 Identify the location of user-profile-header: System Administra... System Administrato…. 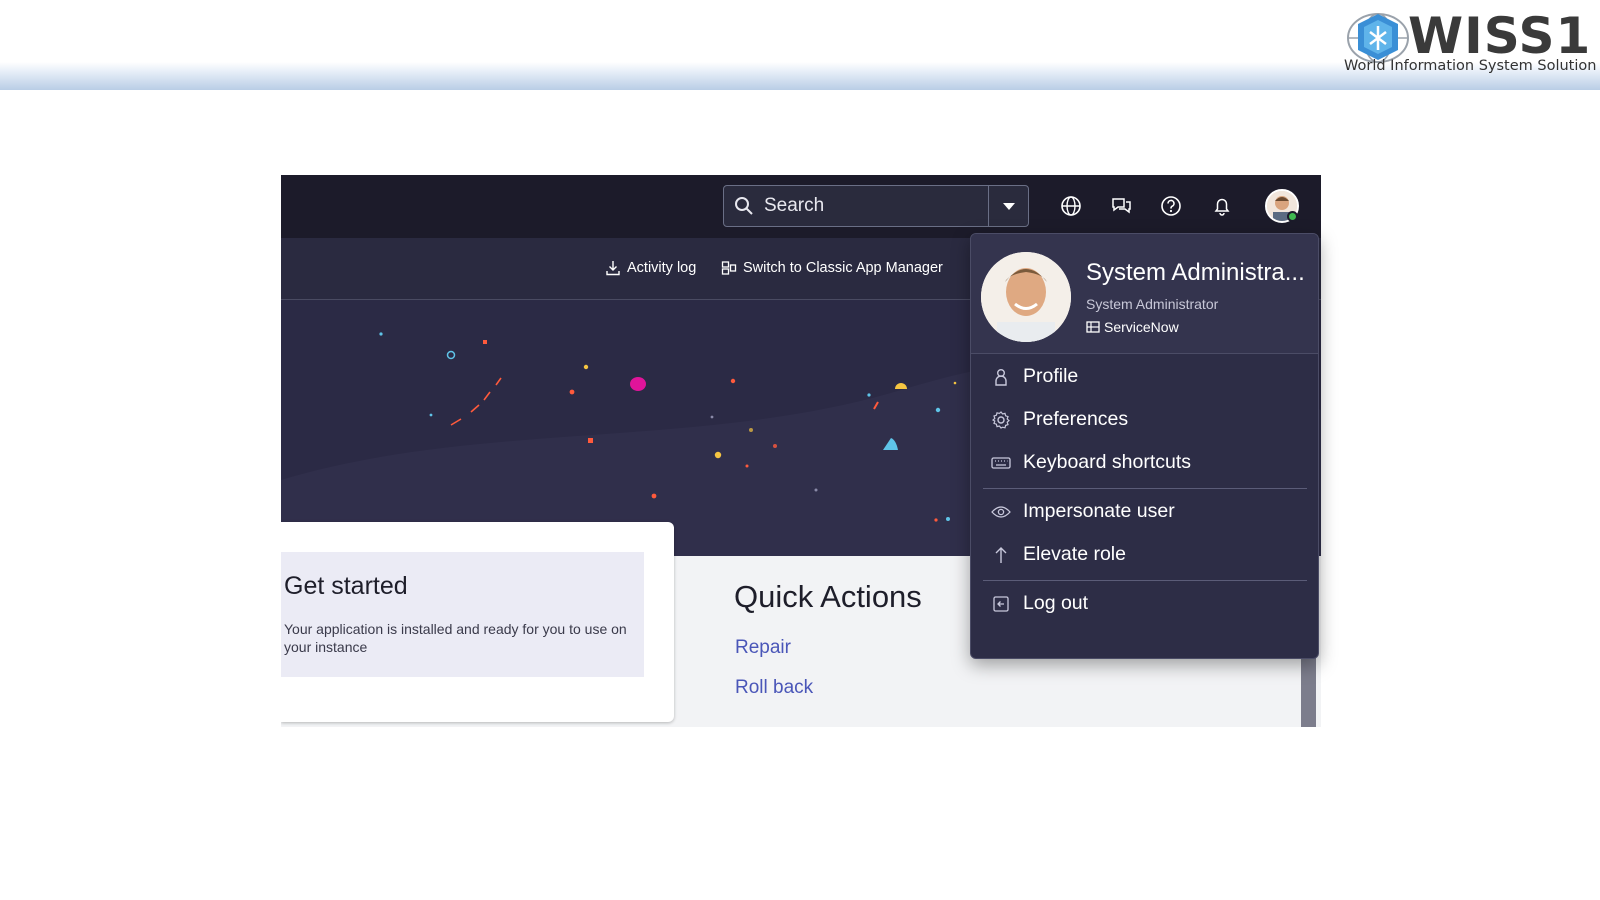
(1144, 294).